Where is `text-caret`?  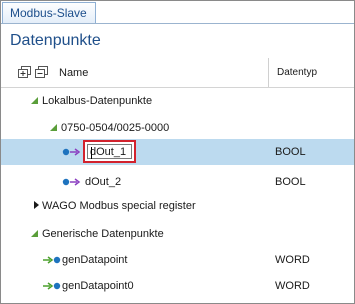
text-caret is located at coordinates (91, 153).